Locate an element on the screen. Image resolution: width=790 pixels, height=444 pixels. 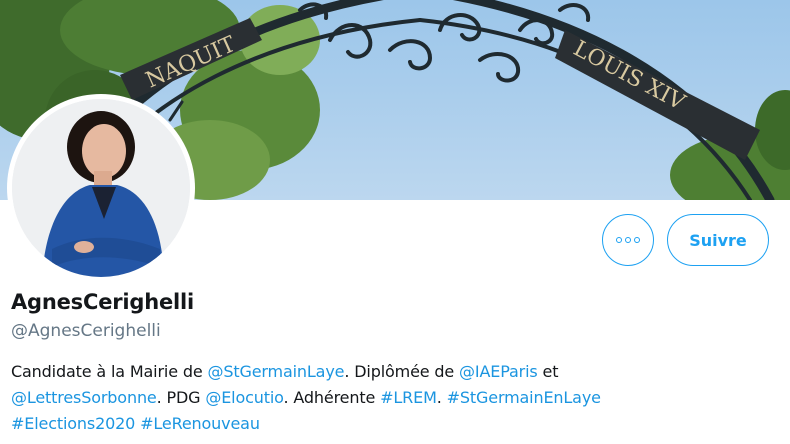
more-options-button is located at coordinates (628, 240).